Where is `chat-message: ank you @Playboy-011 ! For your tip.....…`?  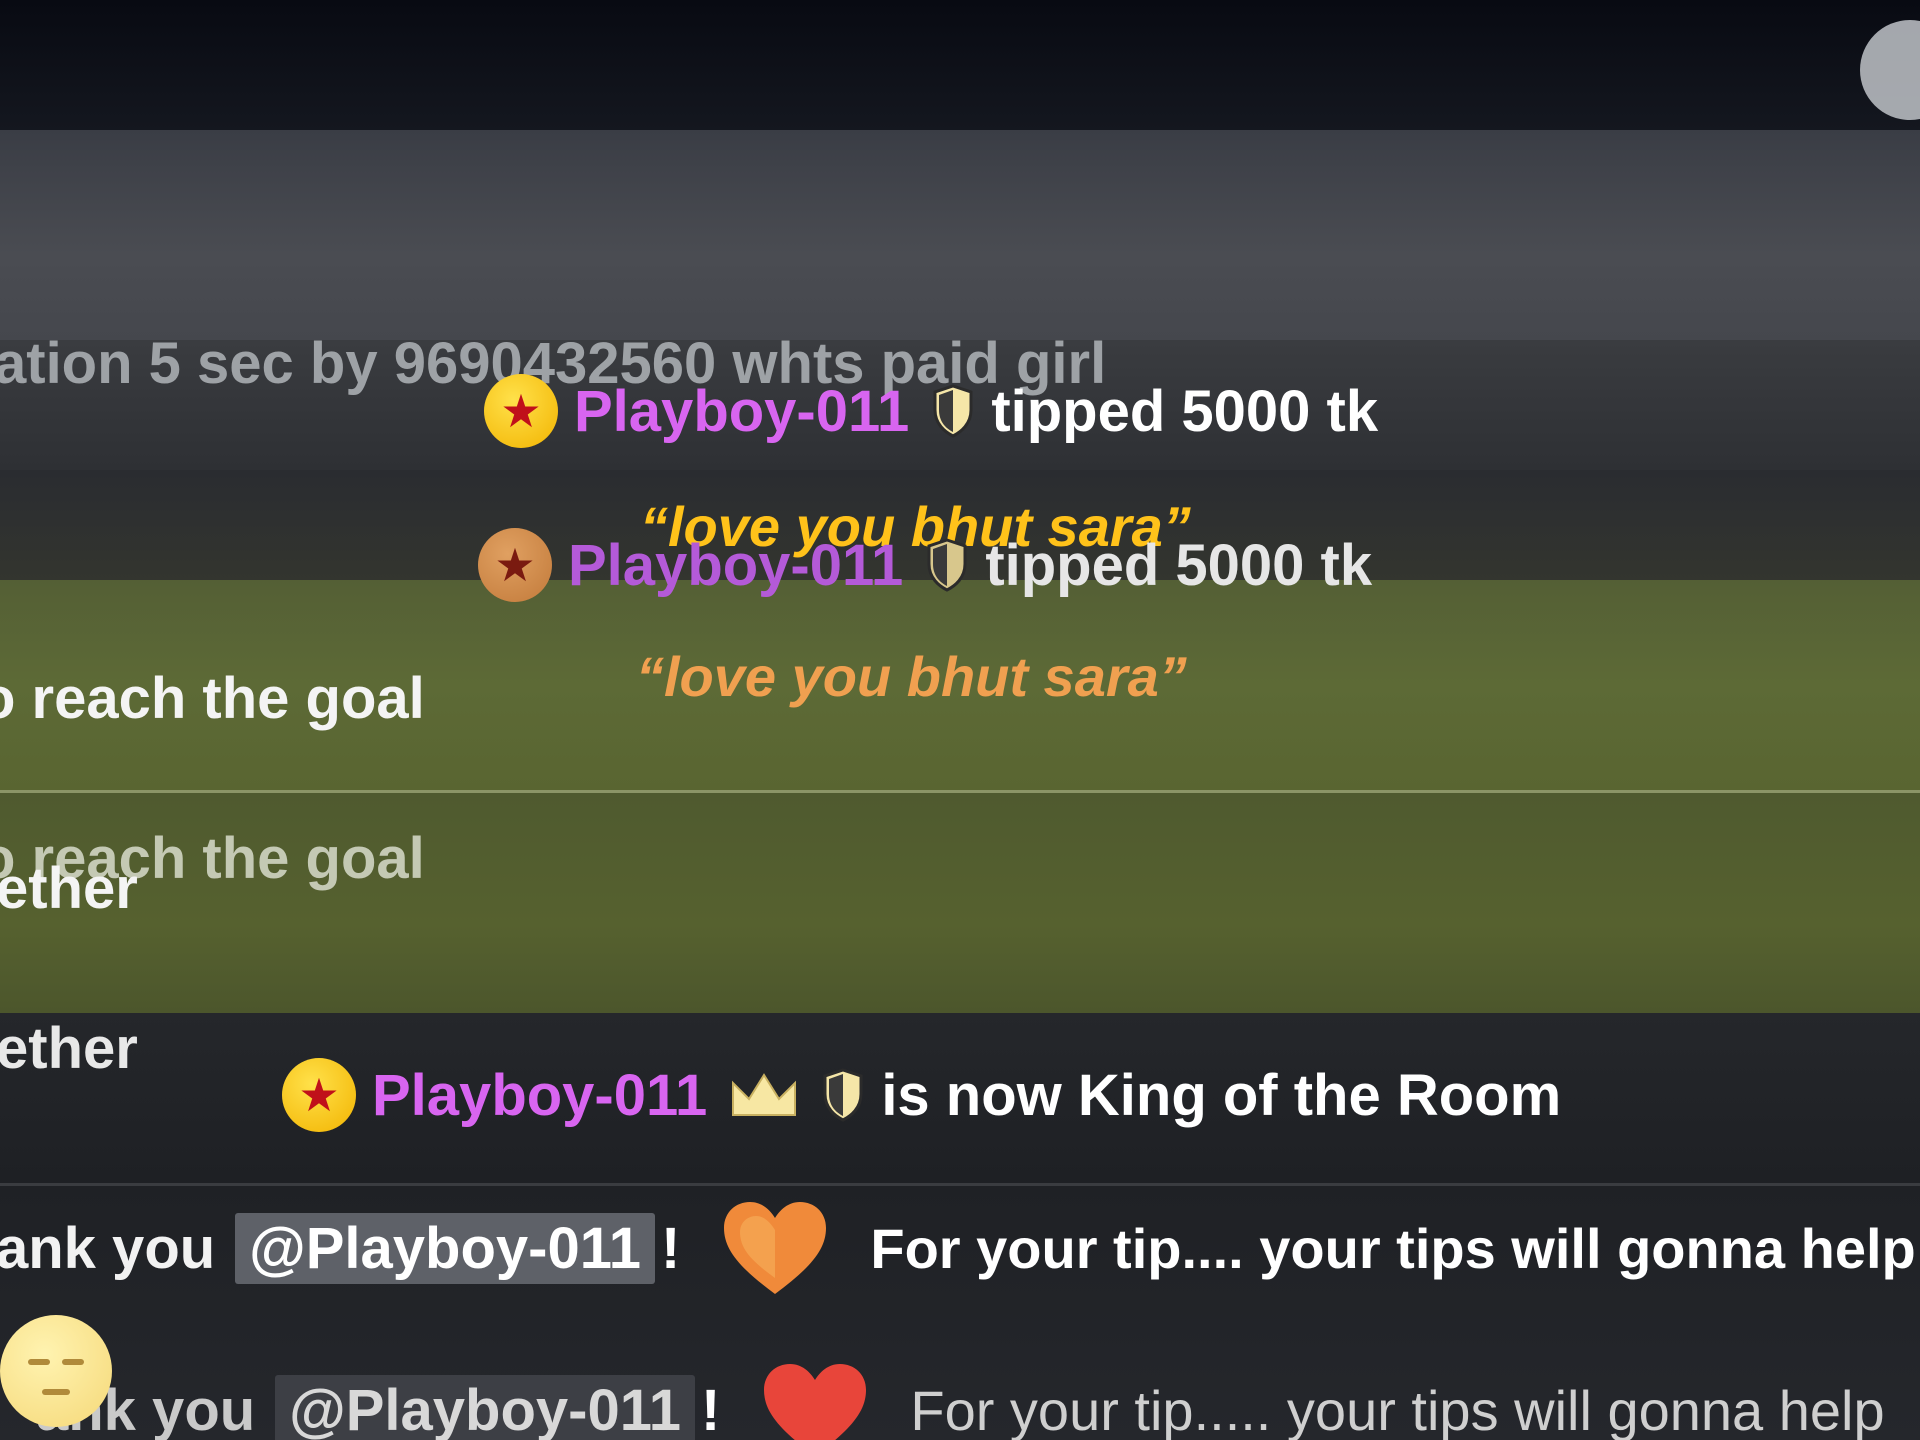
chat-message: ank you @Playboy-011 ! For your tip.....… is located at coordinates (942, 1400).